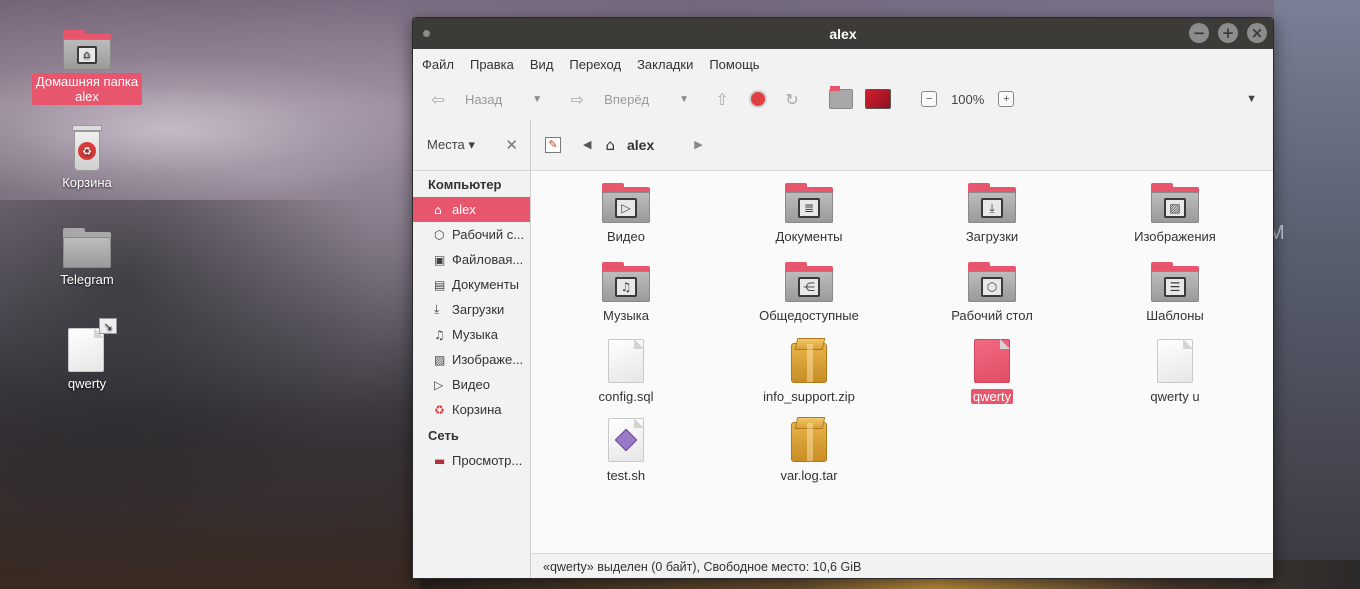 Image resolution: width=1360 pixels, height=589 pixels. I want to click on file-item-qwerty: qwerty, so click(992, 371).